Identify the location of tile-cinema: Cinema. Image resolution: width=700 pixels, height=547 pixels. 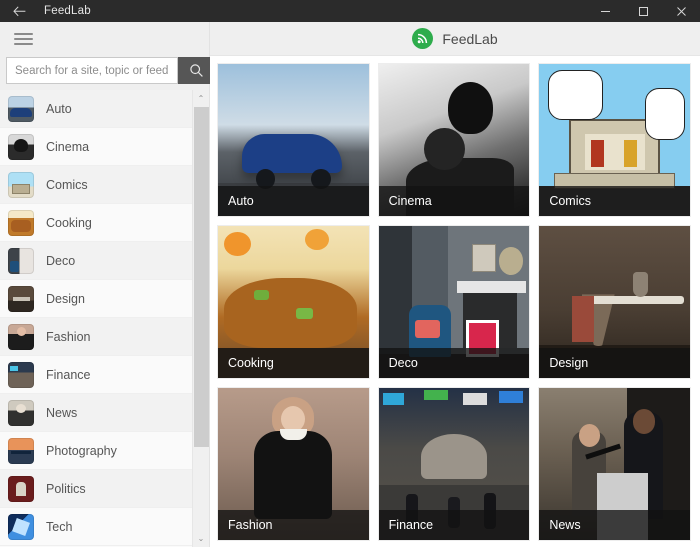
(454, 140).